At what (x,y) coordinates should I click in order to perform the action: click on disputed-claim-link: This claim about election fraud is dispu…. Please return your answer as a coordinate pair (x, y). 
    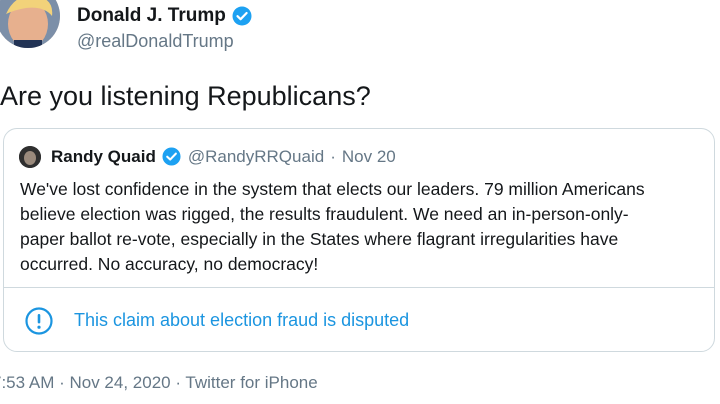
    Looking at the image, I should click on (241, 320).